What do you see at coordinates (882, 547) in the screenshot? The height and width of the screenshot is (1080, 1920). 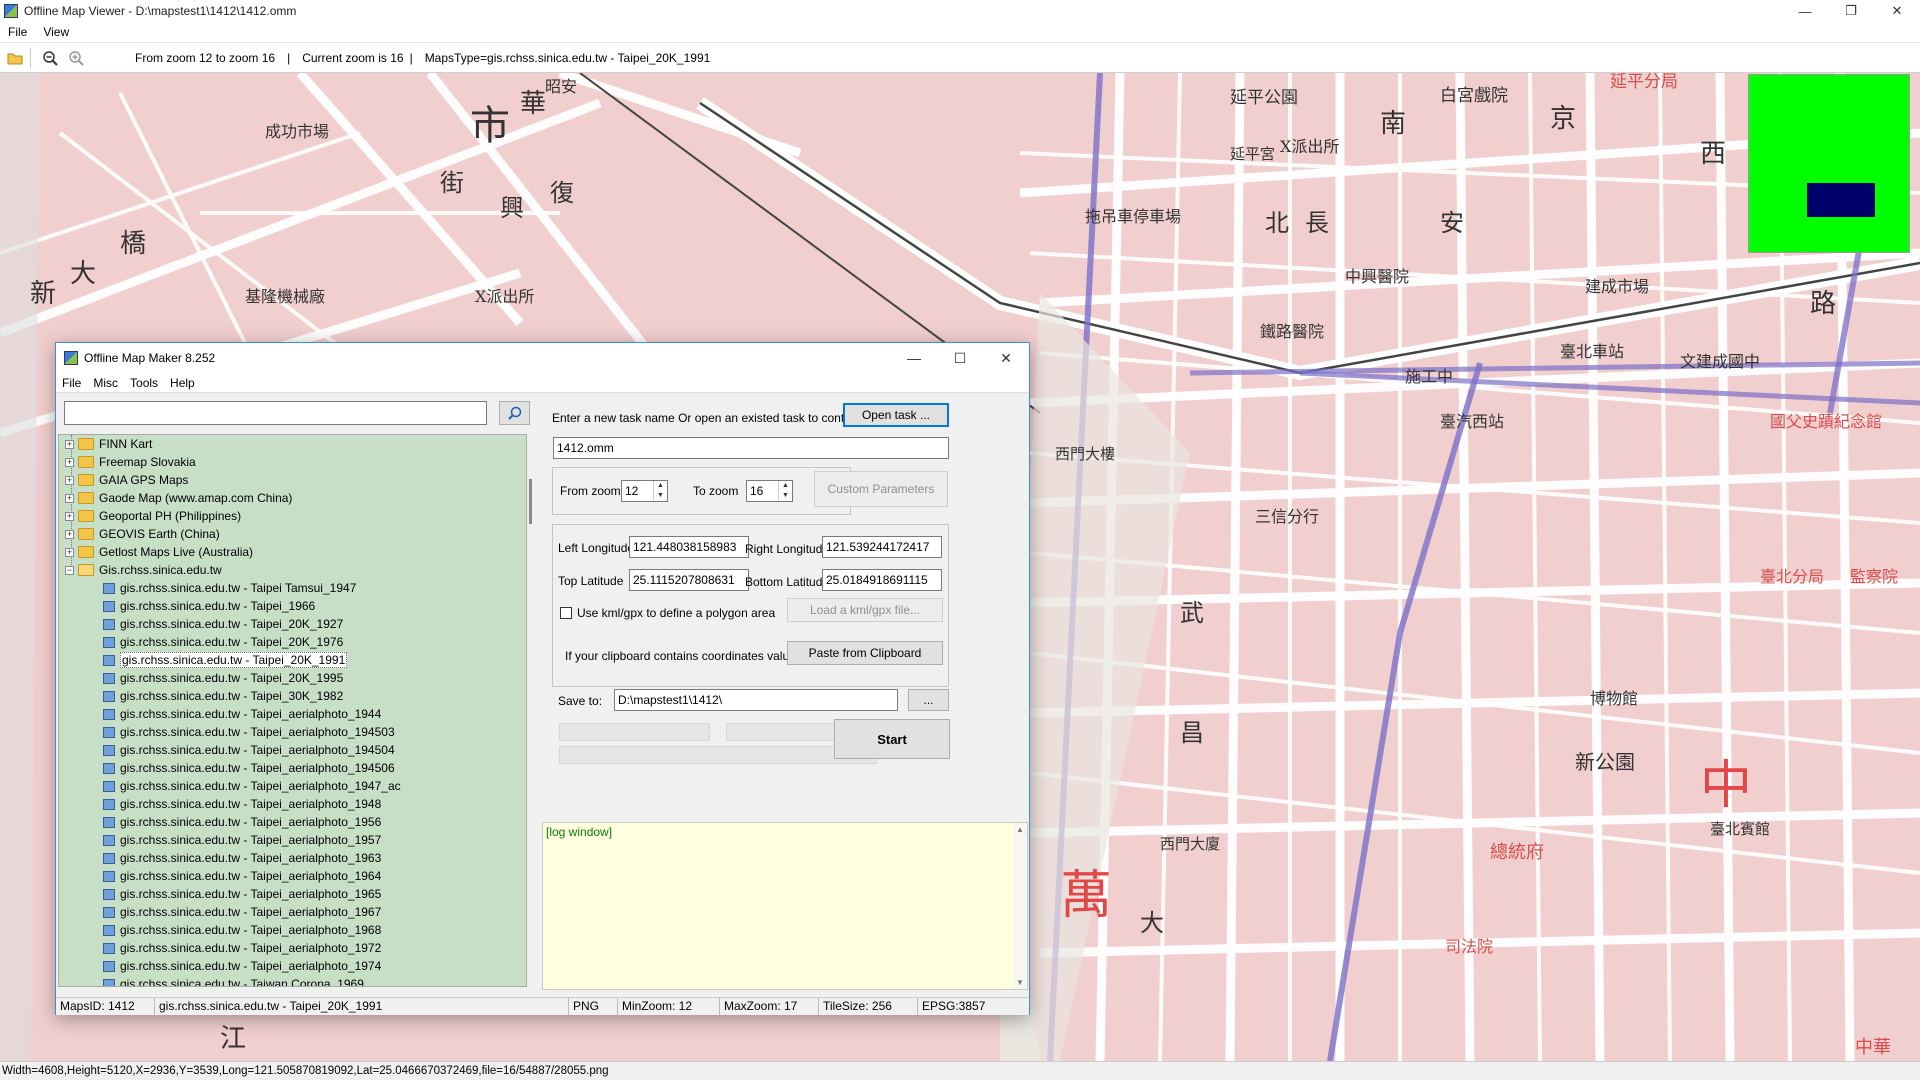 I see `right-longitude-field: 121.539244172417` at bounding box center [882, 547].